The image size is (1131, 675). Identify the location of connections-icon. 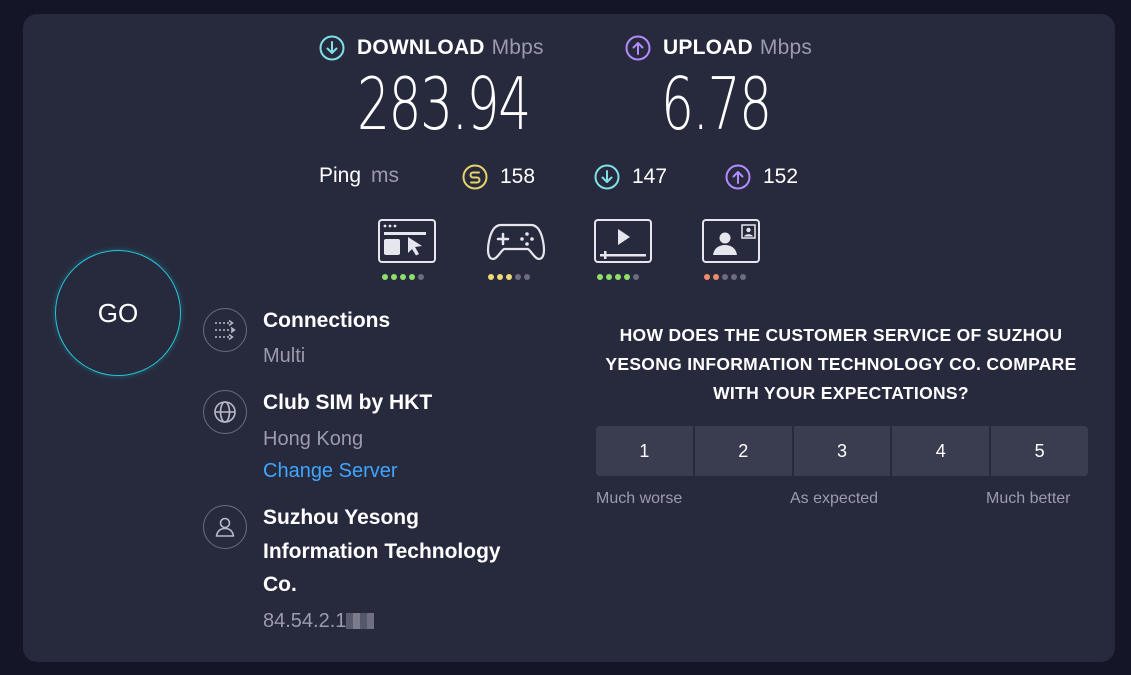
(225, 330).